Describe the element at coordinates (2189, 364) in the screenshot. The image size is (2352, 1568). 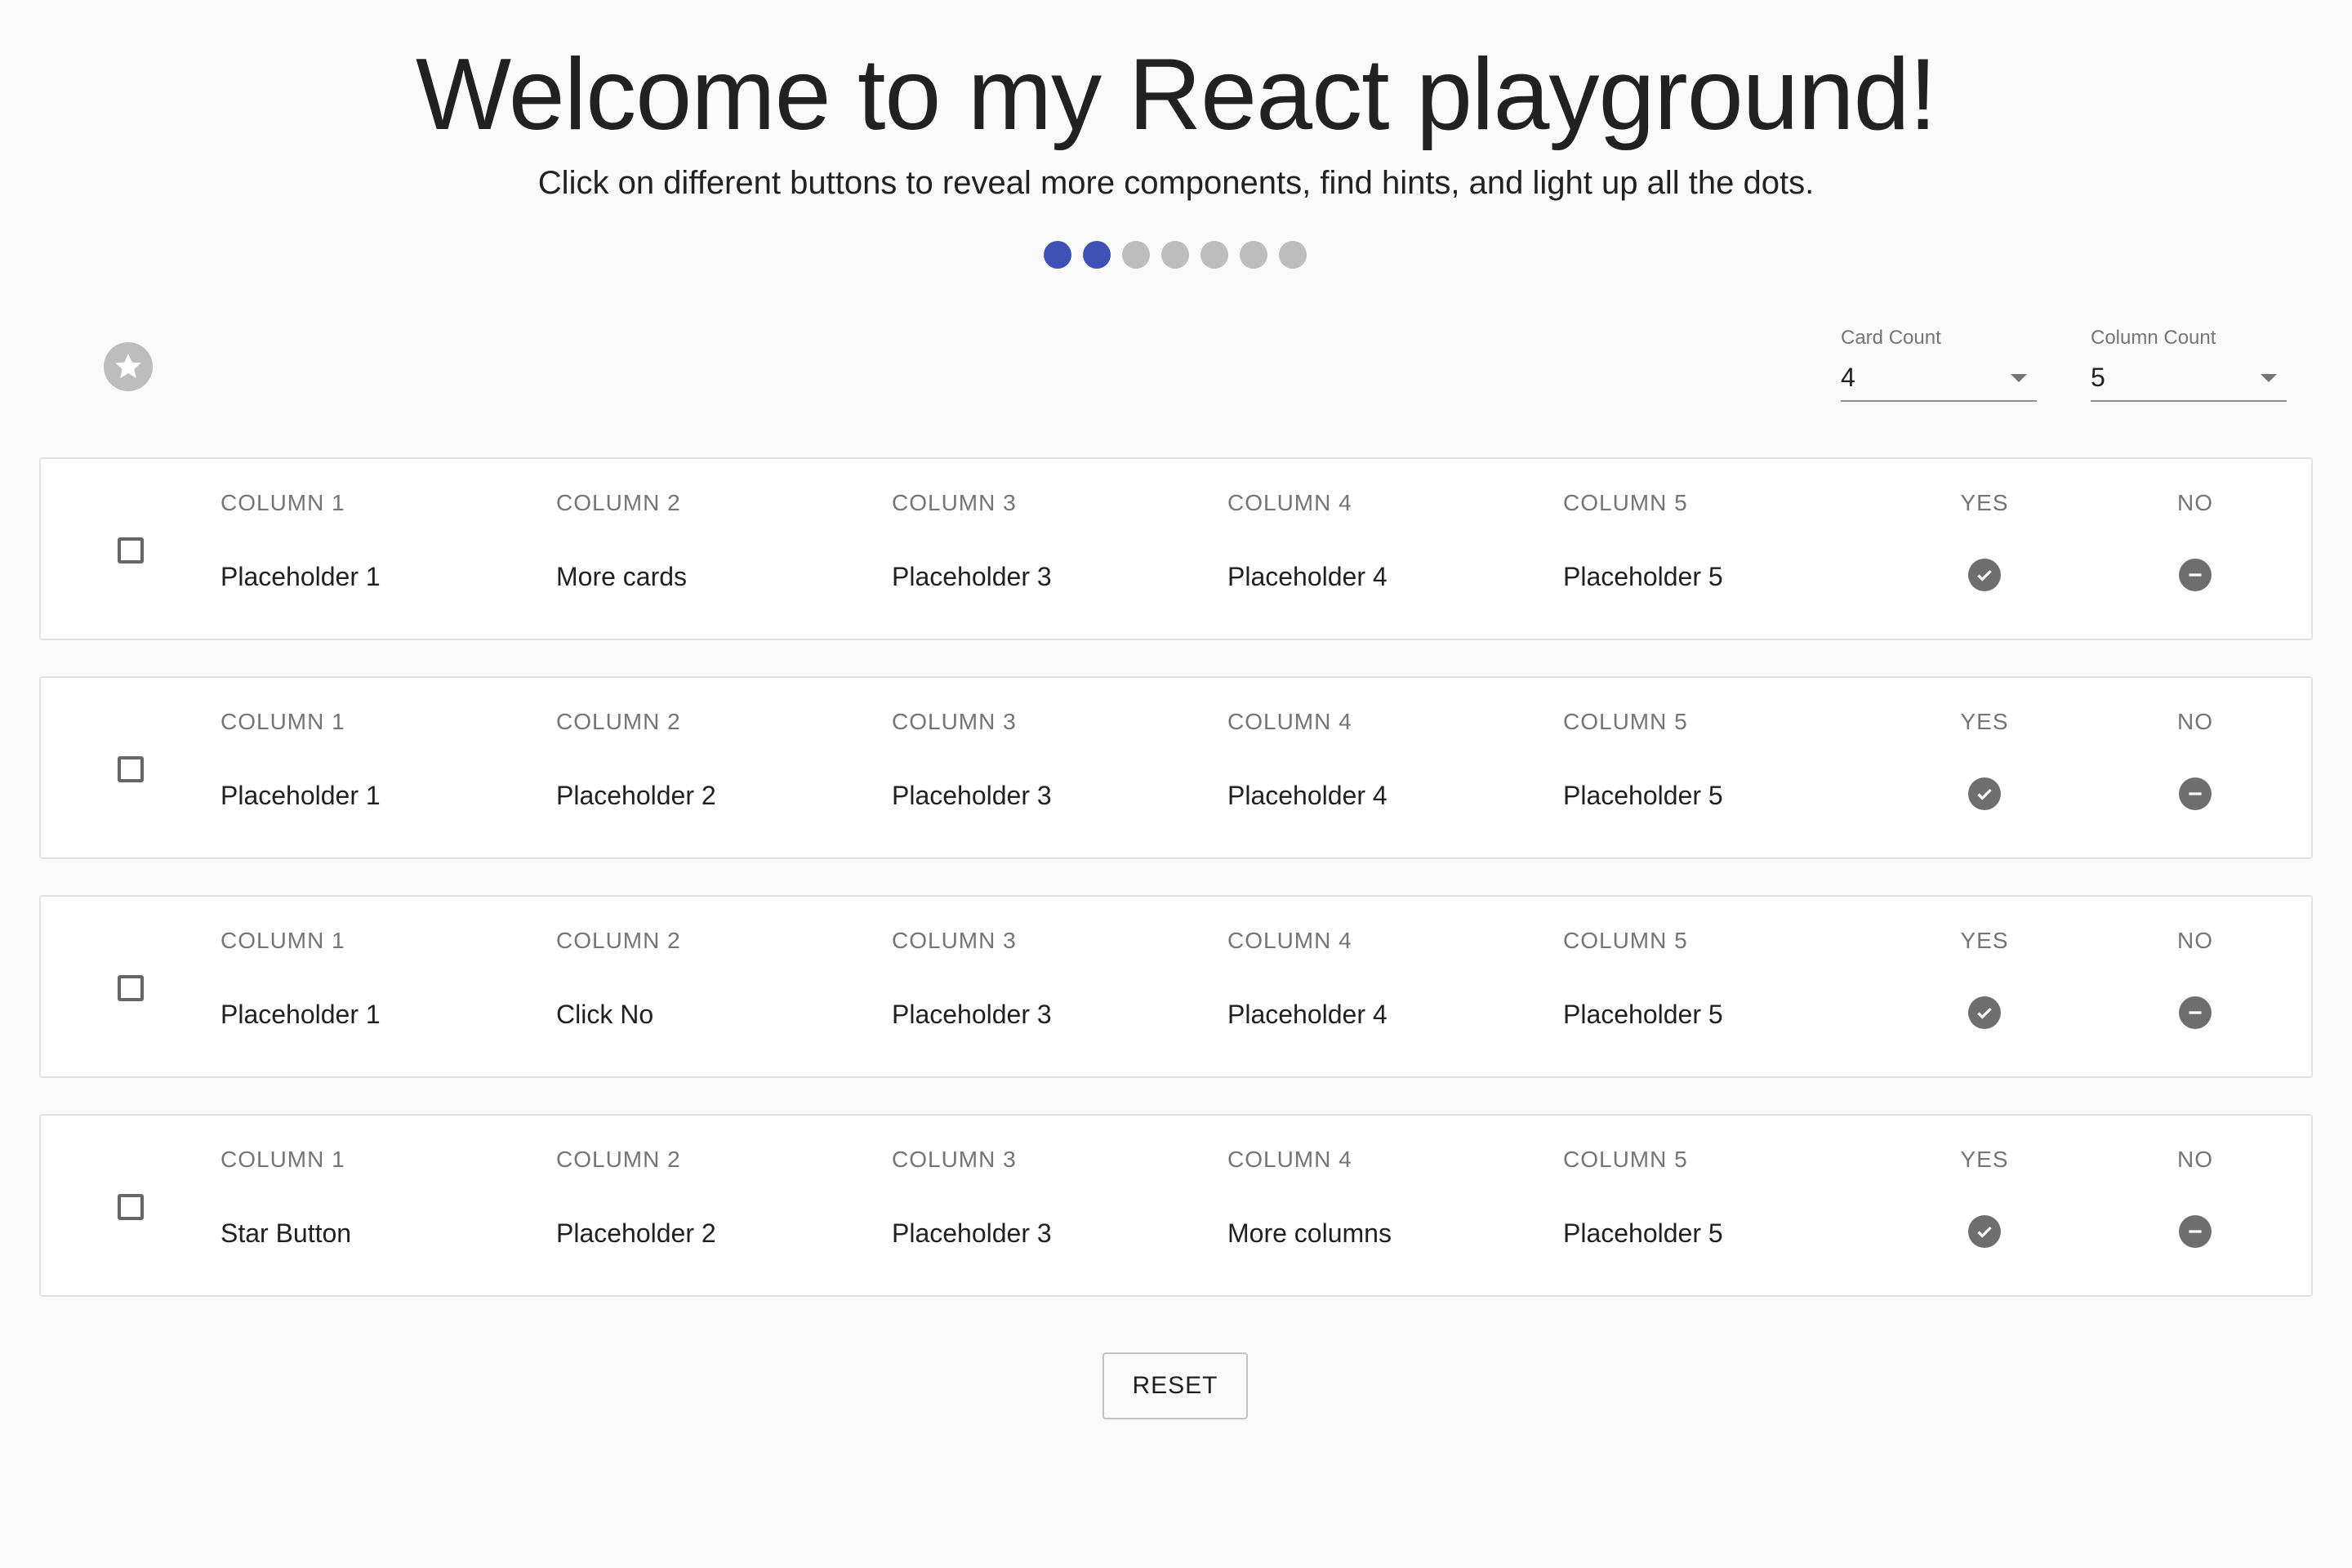
I see `column-count-select: Column Count 5` at that location.